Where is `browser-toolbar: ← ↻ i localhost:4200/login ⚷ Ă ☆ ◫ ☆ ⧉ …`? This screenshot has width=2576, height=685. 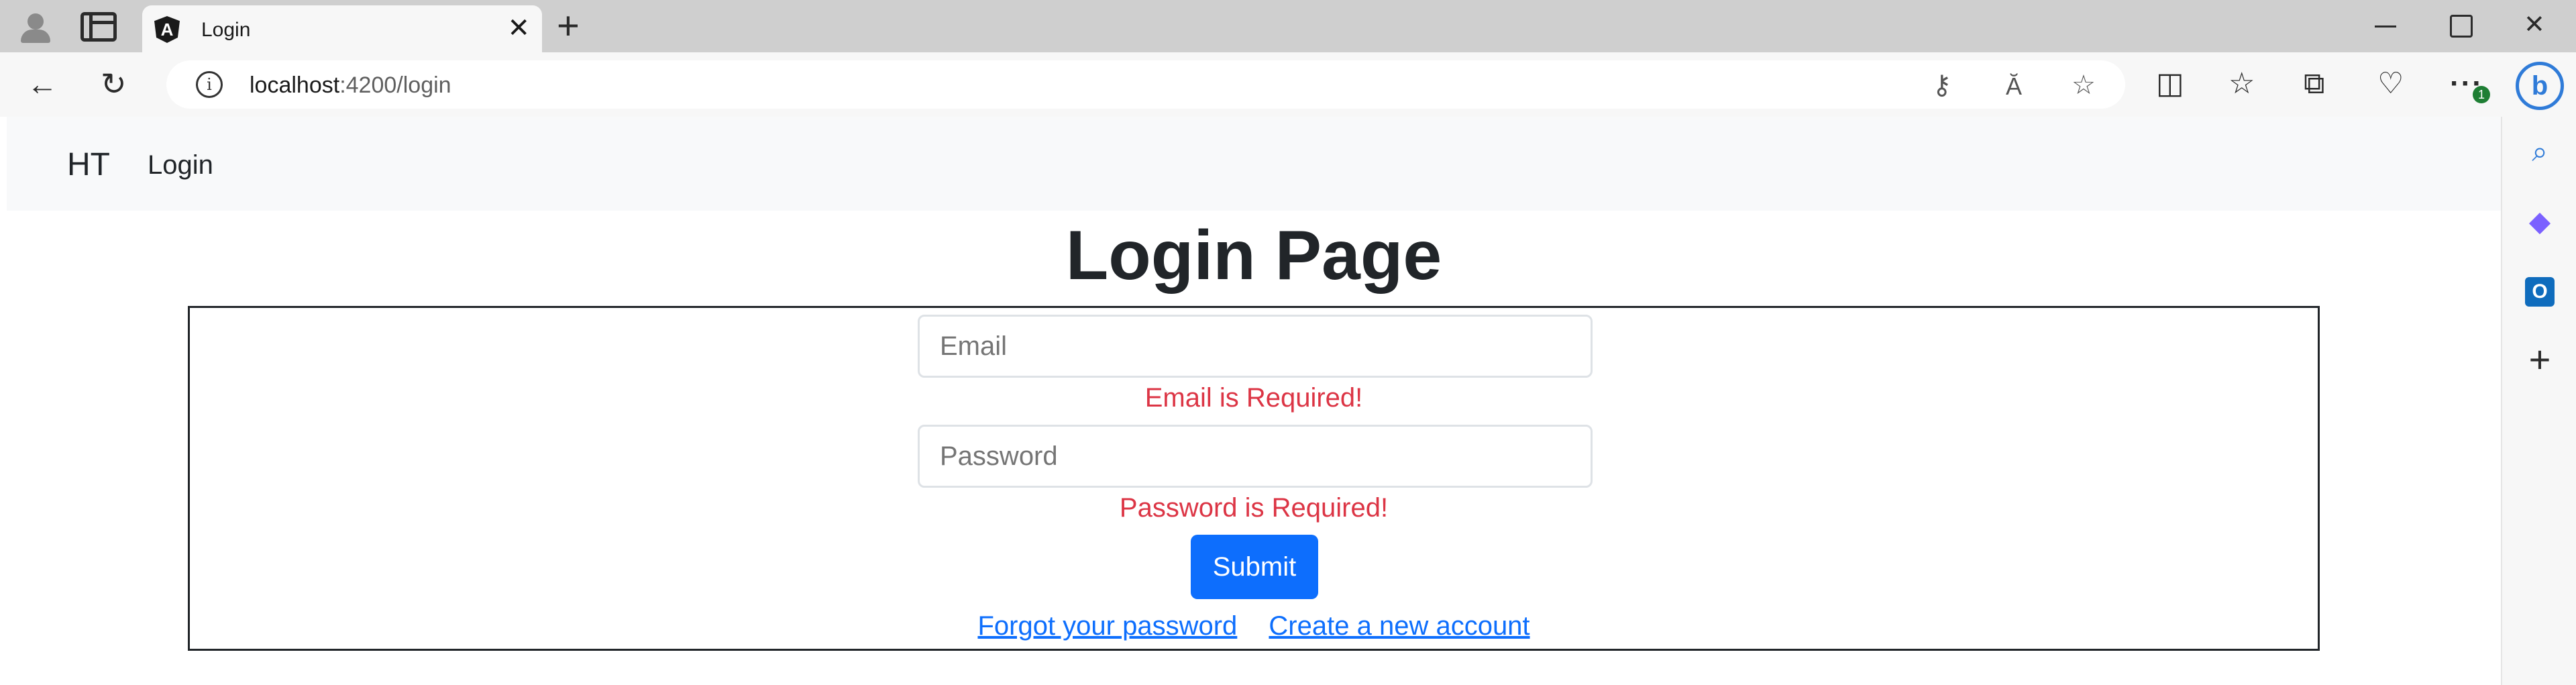 browser-toolbar: ← ↻ i localhost:4200/login ⚷ Ă ☆ ◫ ☆ ⧉ … is located at coordinates (1288, 84).